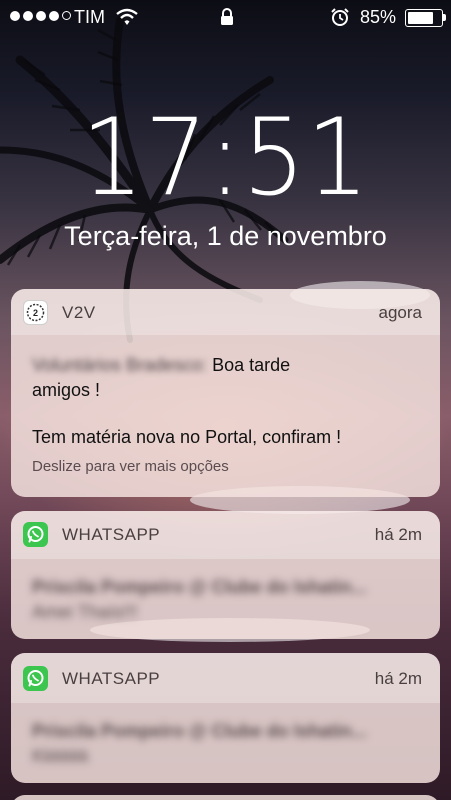  I want to click on notification-preview: Kkkkkk, so click(61, 756).